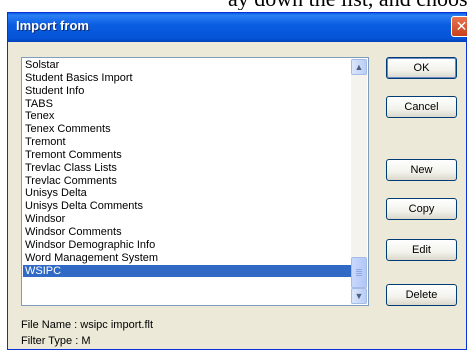 The image size is (467, 350). I want to click on scroll-thumb, so click(359, 272).